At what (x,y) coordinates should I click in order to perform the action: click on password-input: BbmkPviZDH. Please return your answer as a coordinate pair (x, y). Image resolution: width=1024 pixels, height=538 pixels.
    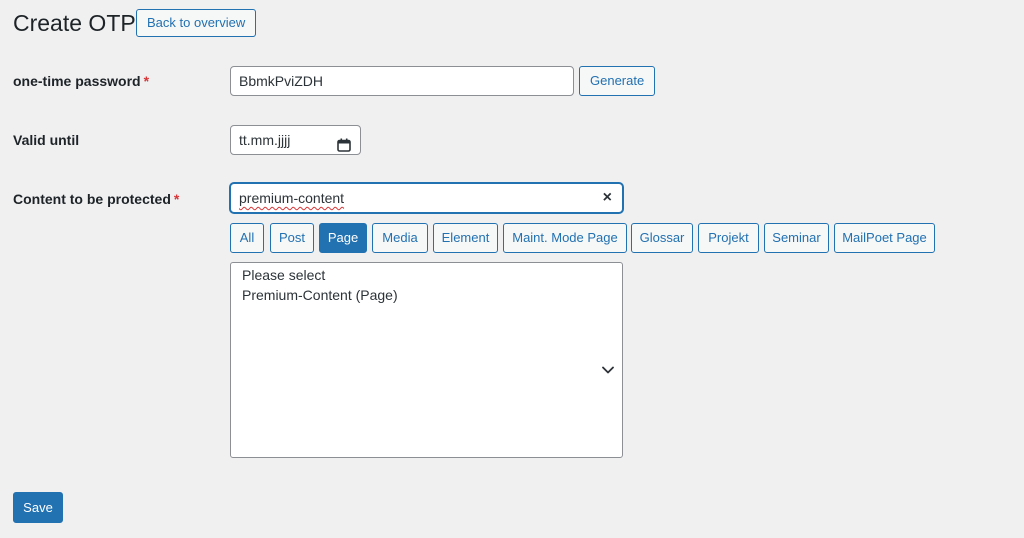
    Looking at the image, I should click on (402, 81).